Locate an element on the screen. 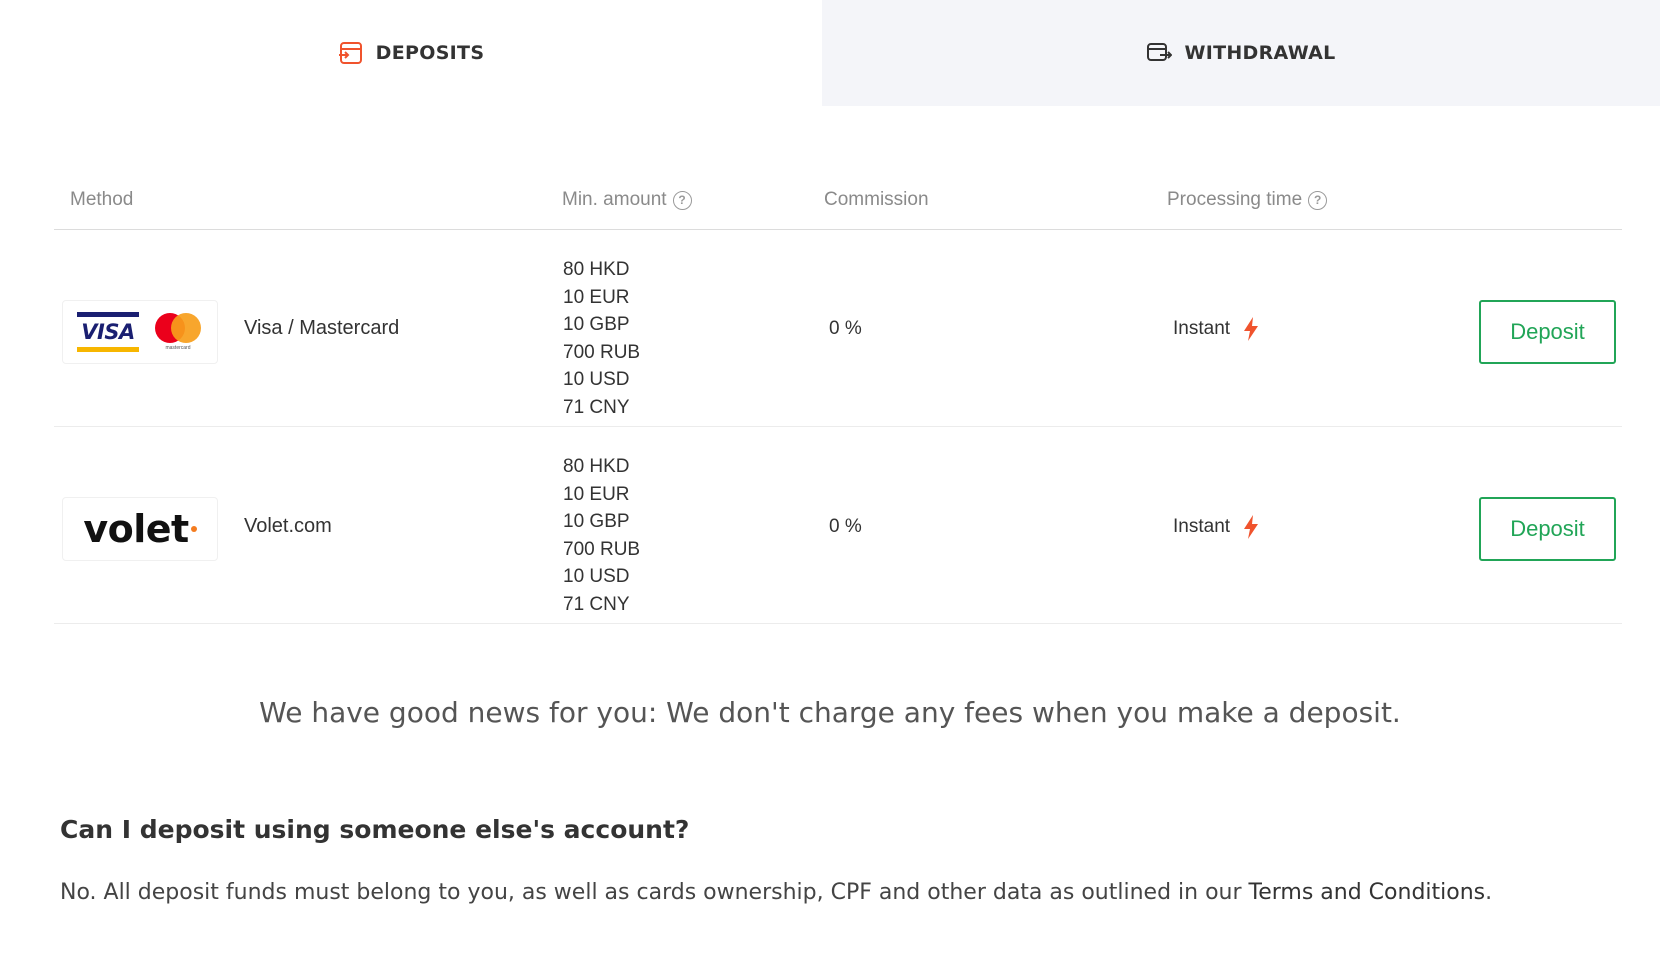  header-processing-time-label: Processing time is located at coordinates (1235, 199).